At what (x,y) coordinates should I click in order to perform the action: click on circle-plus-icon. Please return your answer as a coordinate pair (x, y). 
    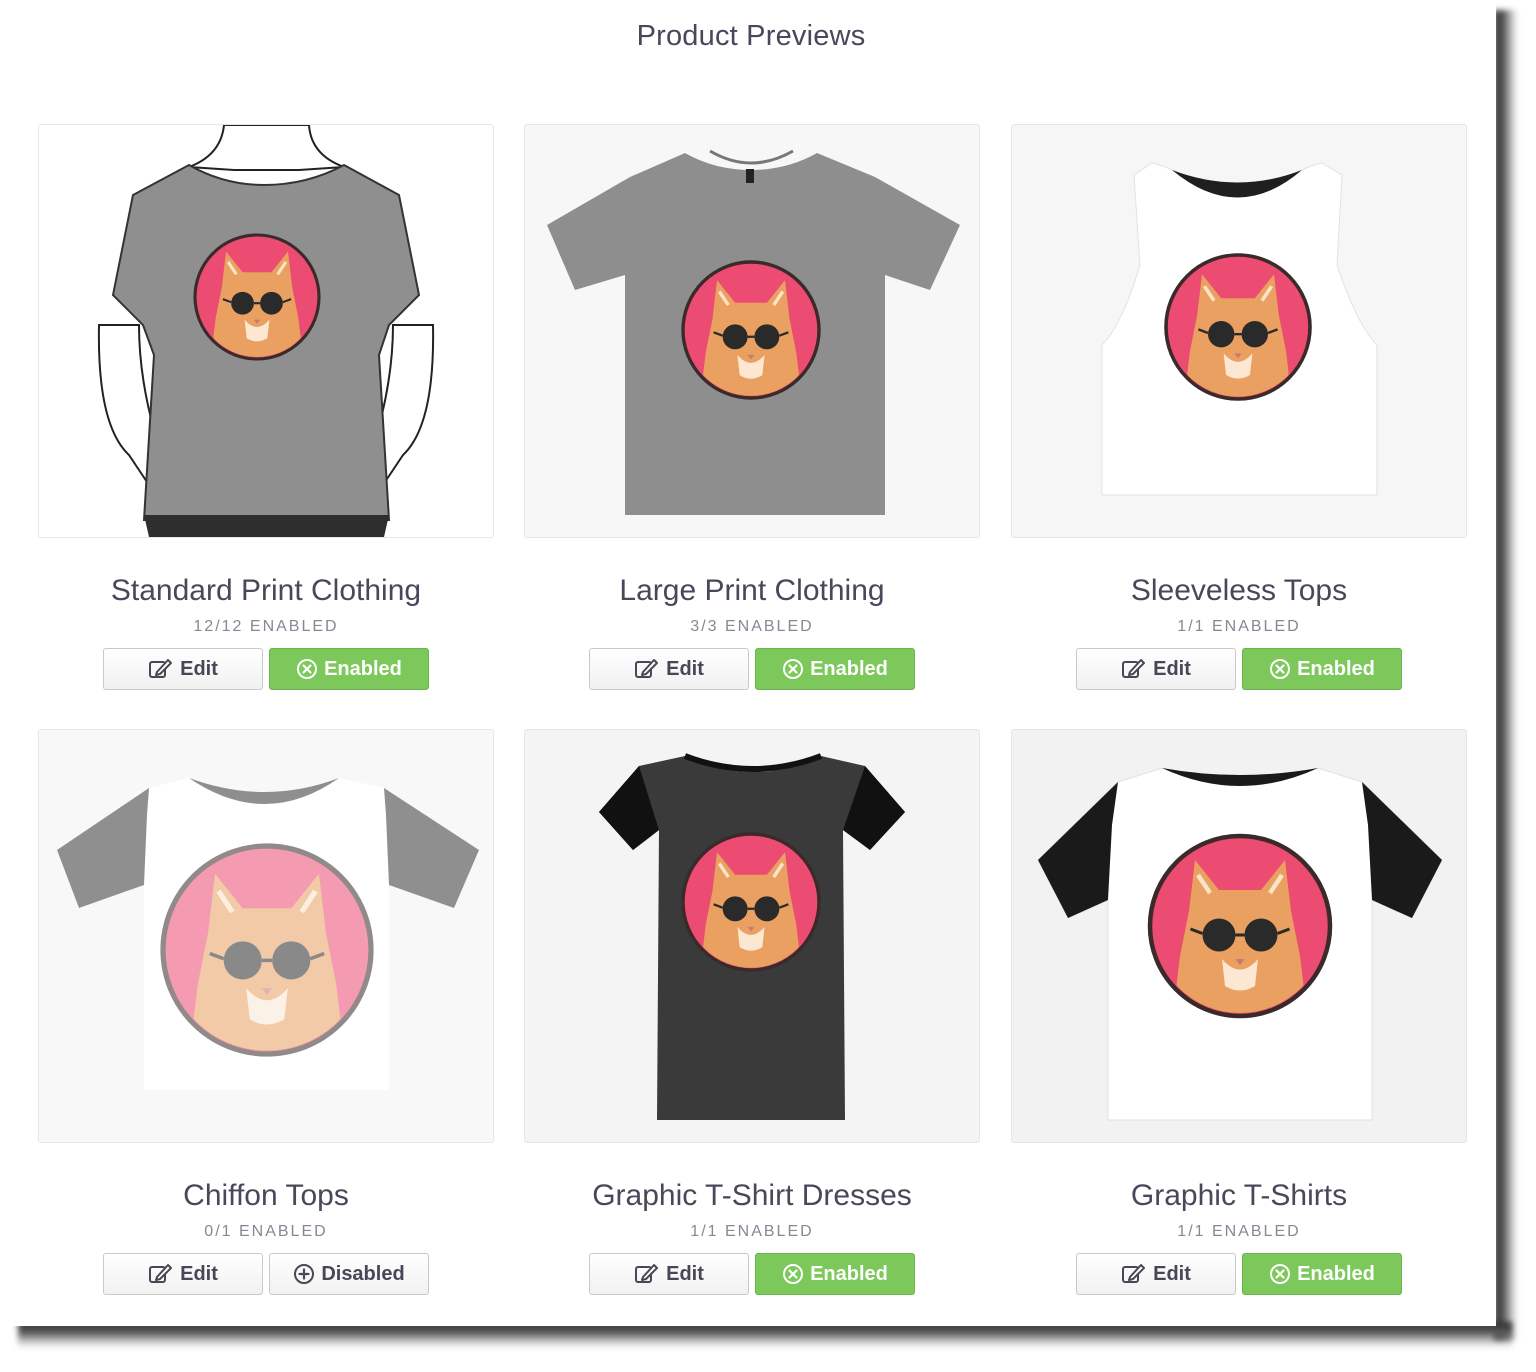
    Looking at the image, I should click on (304, 1274).